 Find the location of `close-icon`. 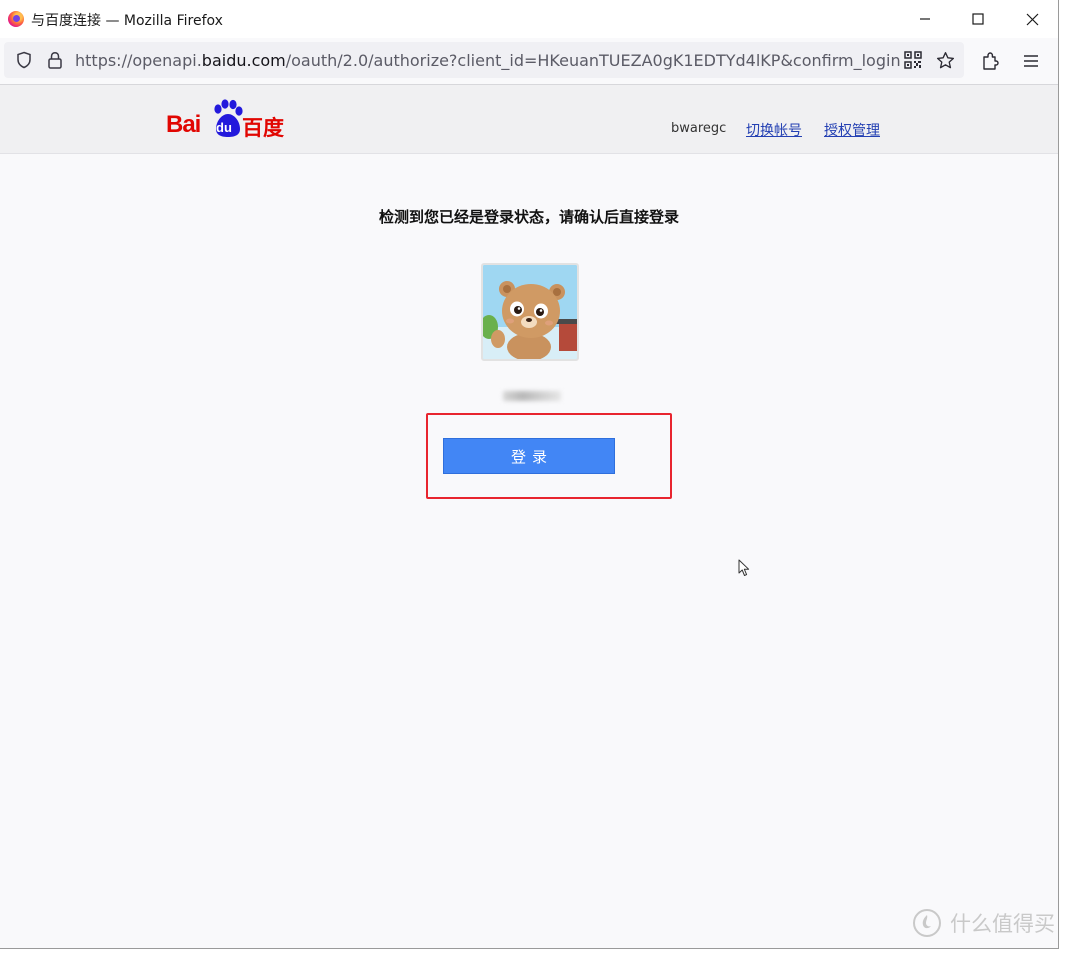

close-icon is located at coordinates (1032, 19).